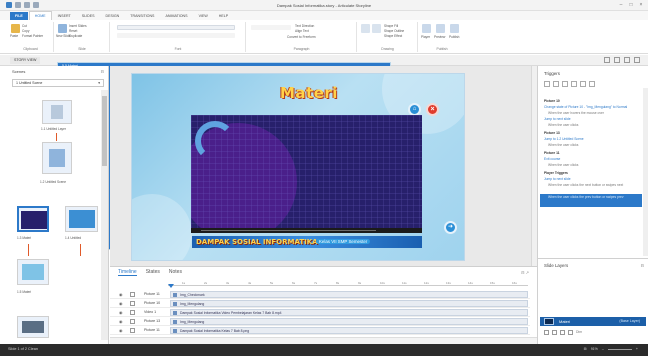 This screenshot has height=356, width=648. Describe the element at coordinates (40, 15) in the screenshot. I see `tab-home: HOME` at that location.